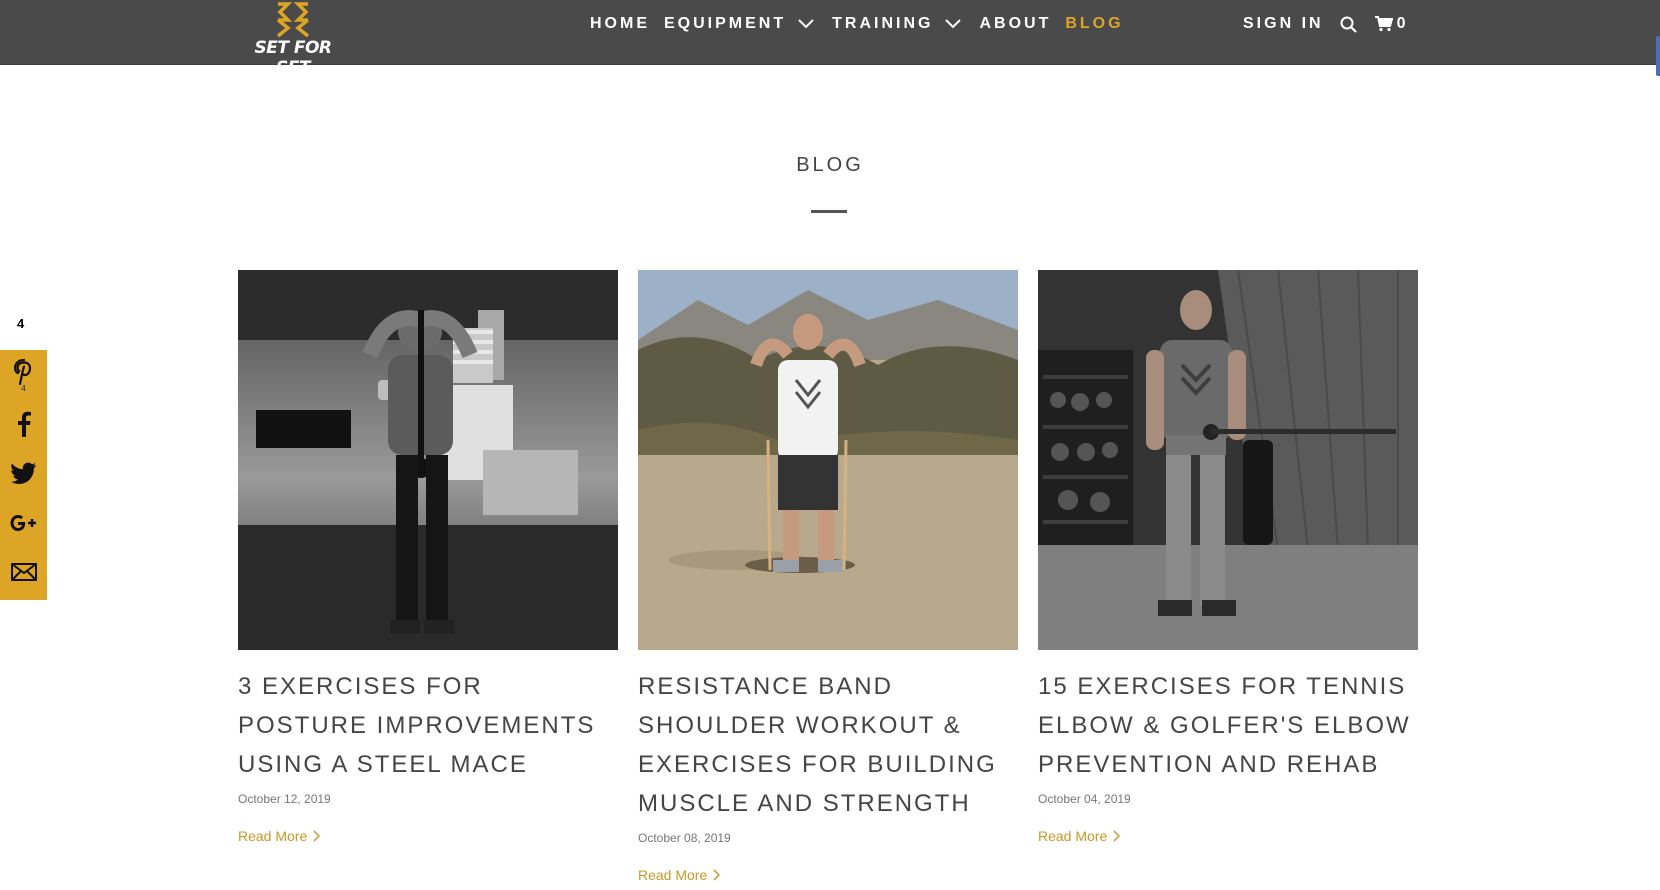  I want to click on nav-blog: BLOG, so click(1094, 24).